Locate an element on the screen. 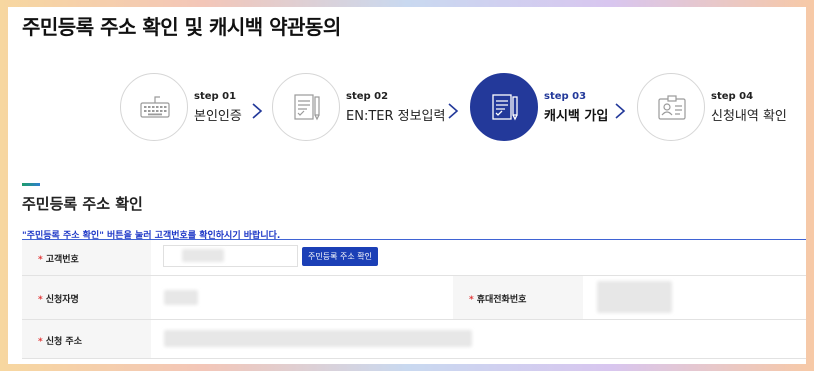  applicant-name-value is located at coordinates (181, 297).